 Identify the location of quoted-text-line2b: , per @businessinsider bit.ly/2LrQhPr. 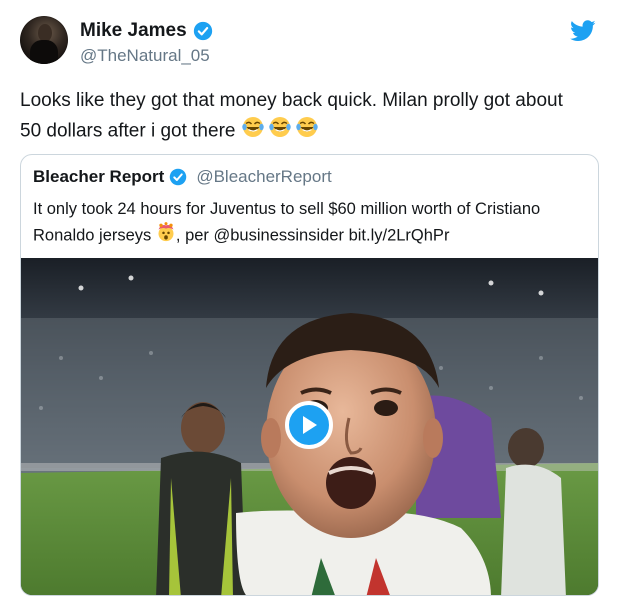
(312, 235).